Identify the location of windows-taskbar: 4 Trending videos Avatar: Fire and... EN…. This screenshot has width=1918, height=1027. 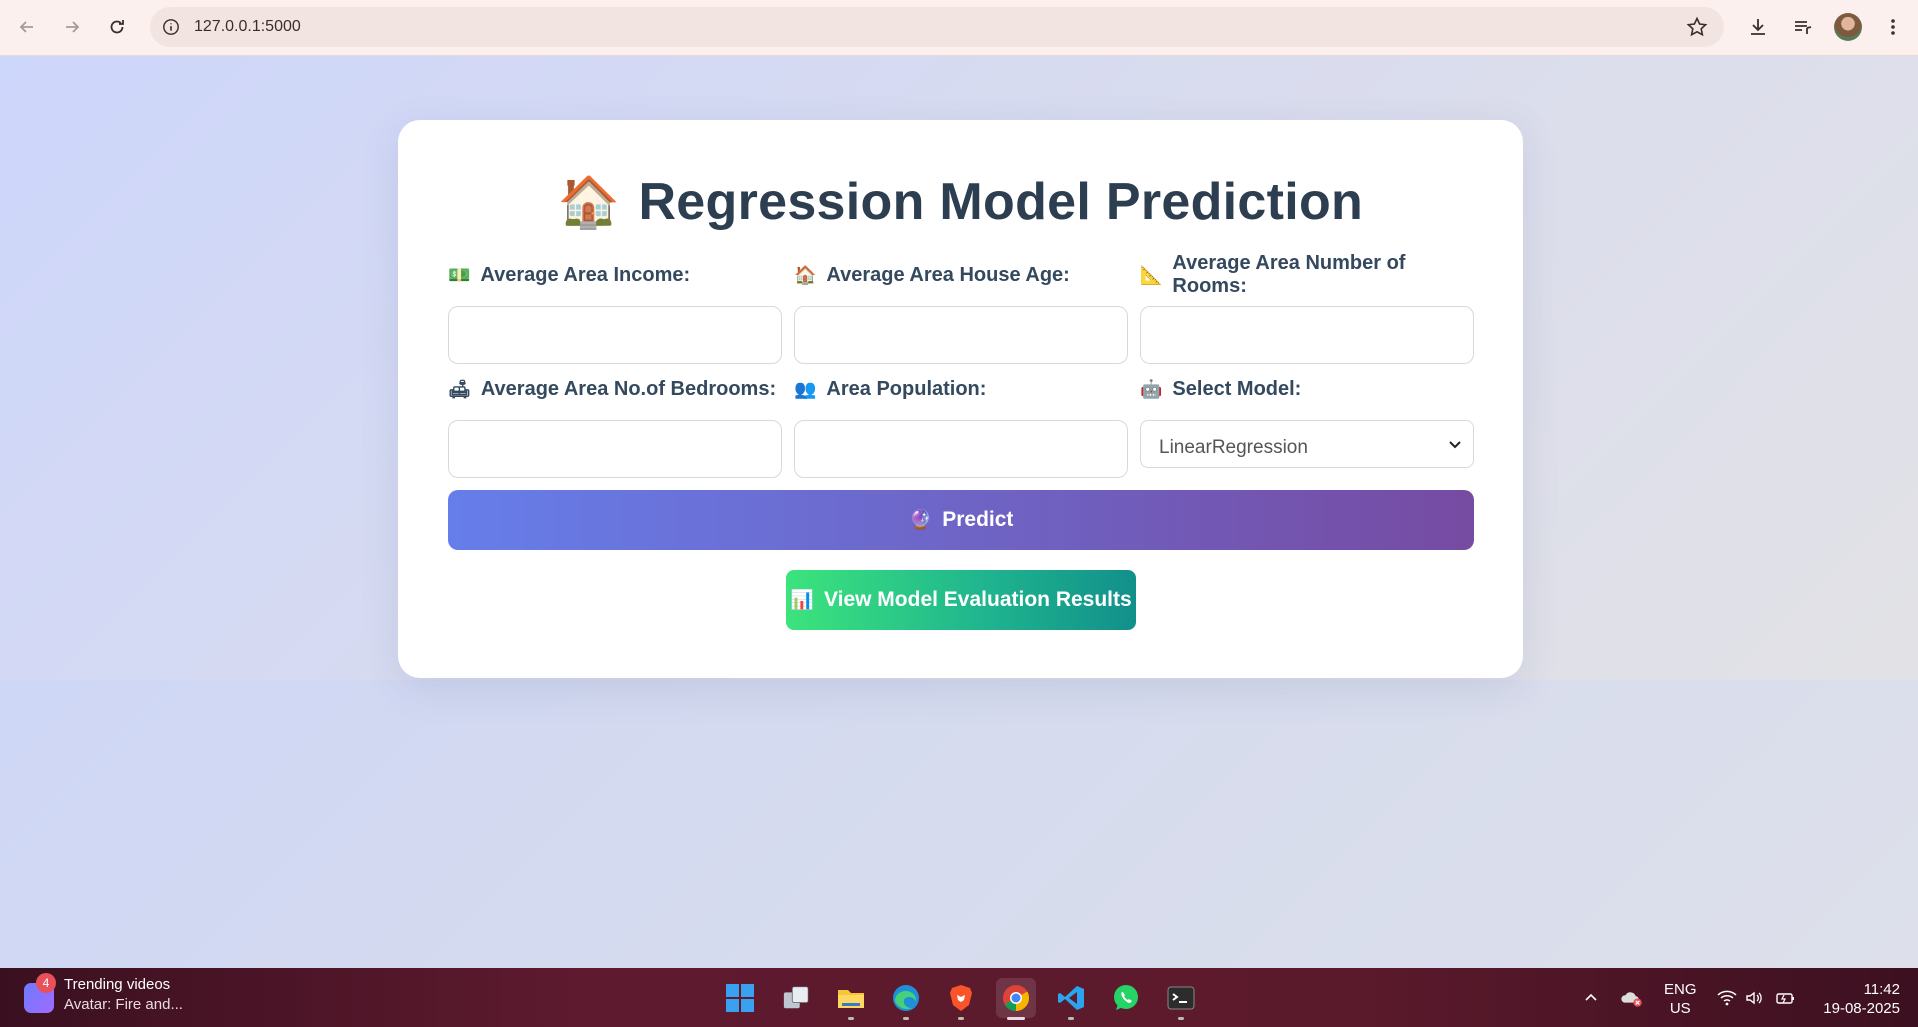
(959, 997).